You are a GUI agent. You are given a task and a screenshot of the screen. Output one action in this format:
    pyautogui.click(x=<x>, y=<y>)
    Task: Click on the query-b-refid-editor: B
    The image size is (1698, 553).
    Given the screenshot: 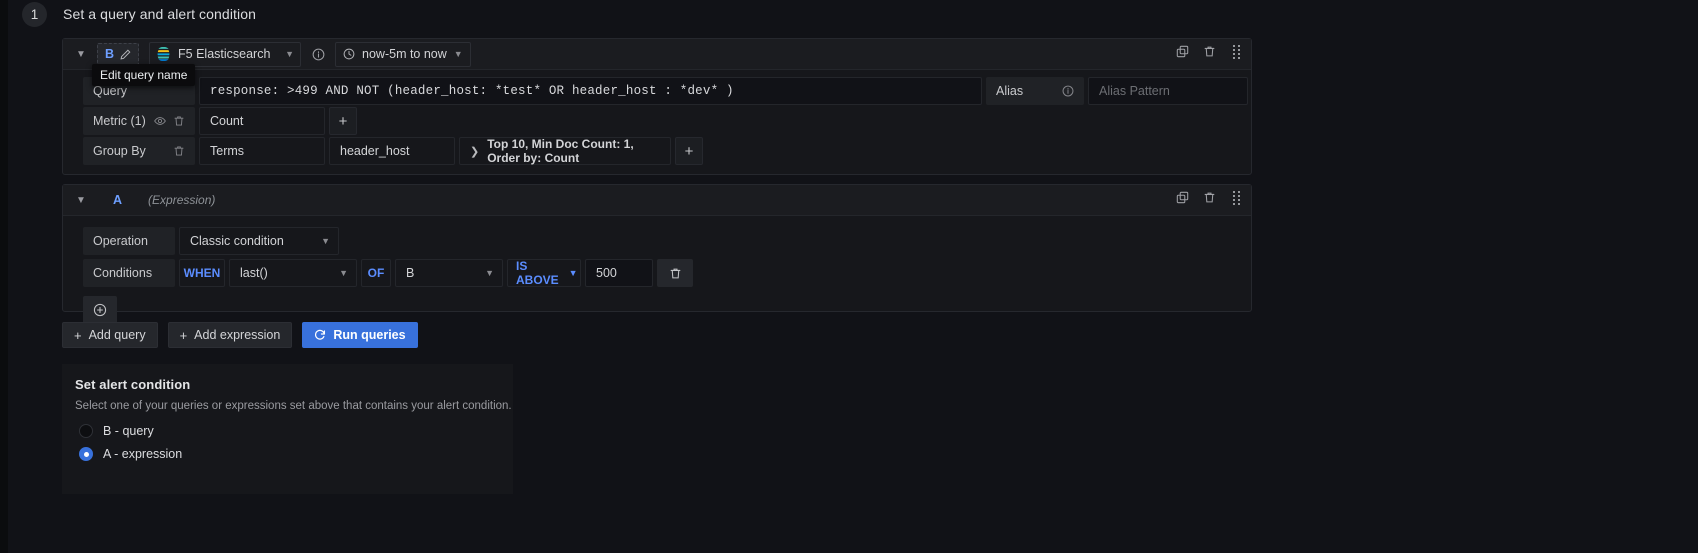 What is the action you would take?
    pyautogui.click(x=118, y=54)
    